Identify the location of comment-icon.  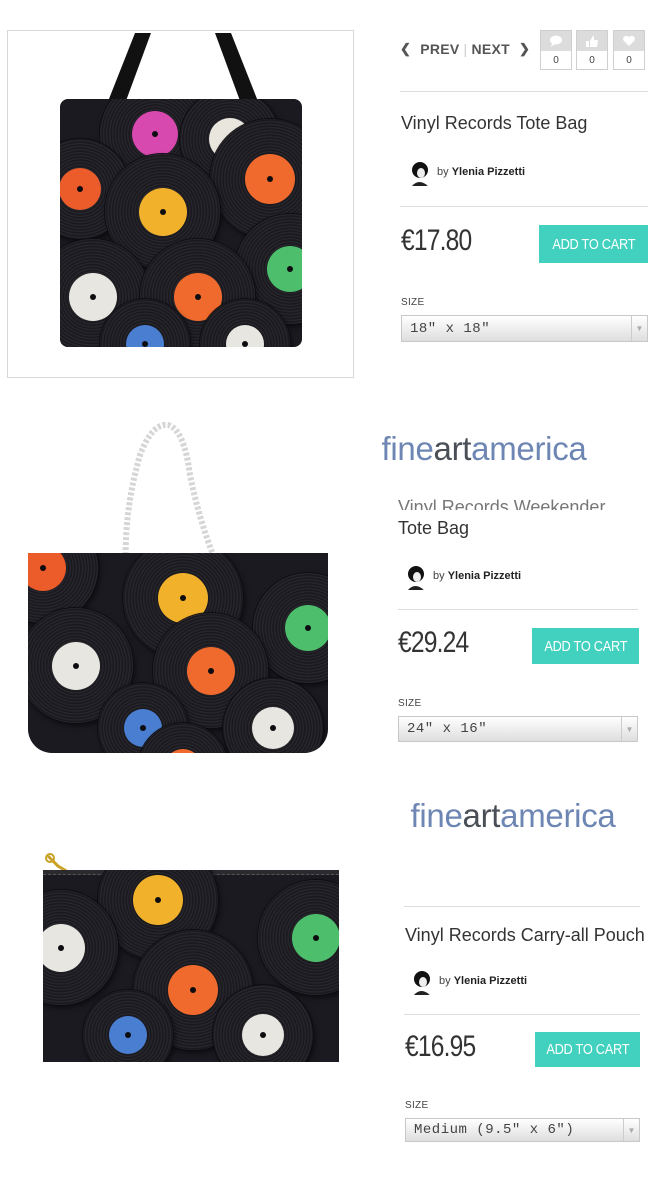
(556, 41).